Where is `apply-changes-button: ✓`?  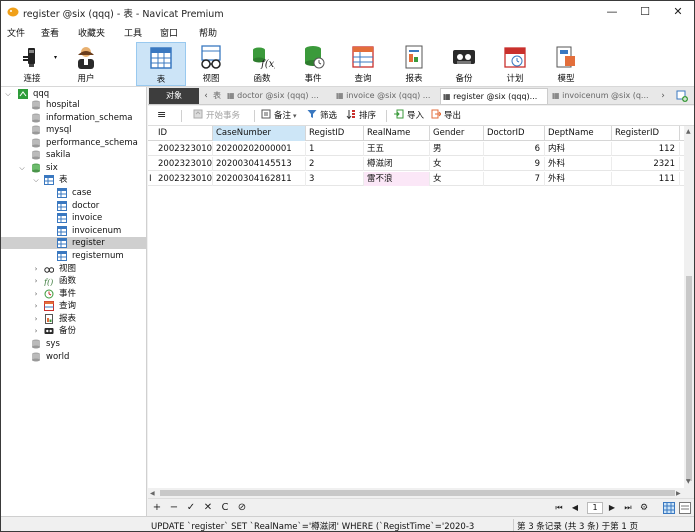 apply-changes-button: ✓ is located at coordinates (191, 508).